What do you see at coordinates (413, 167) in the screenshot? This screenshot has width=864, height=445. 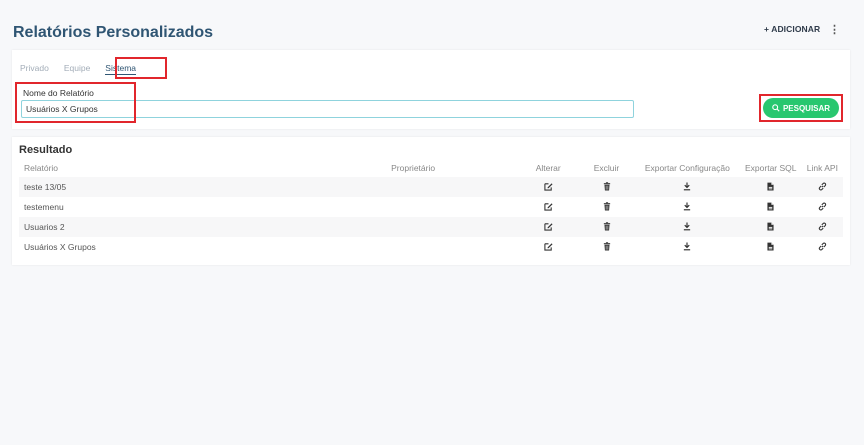 I see `col-owner: Proprietário` at bounding box center [413, 167].